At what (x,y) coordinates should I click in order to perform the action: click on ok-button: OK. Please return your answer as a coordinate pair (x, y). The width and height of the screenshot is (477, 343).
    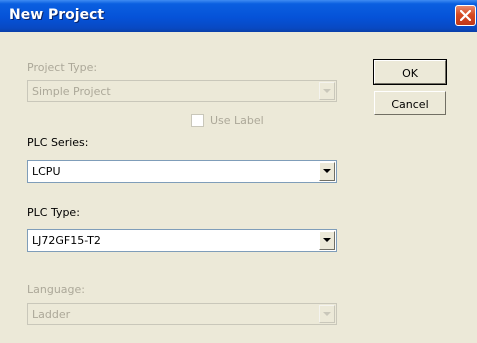
    Looking at the image, I should click on (410, 72).